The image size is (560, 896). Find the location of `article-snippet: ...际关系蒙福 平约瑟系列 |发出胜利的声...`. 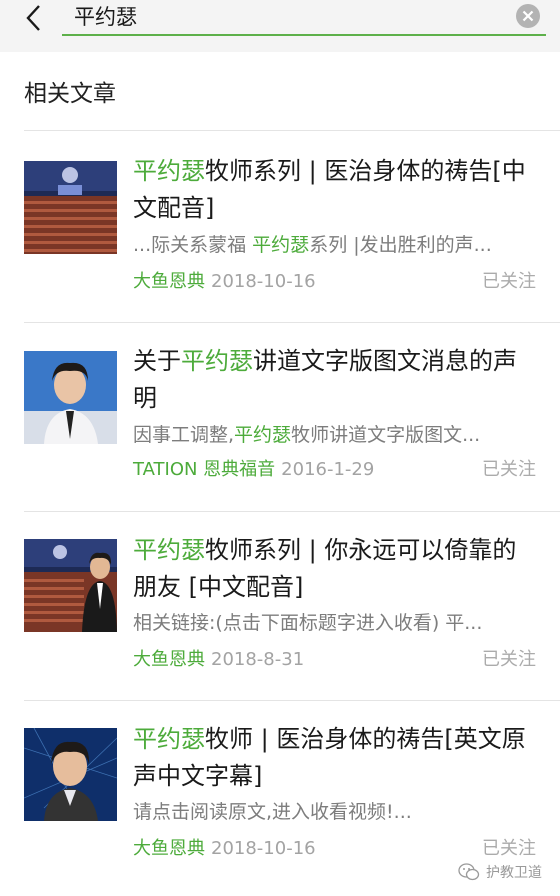

article-snippet: ...际关系蒙福 平约瑟系列 |发出胜利的声... is located at coordinates (312, 245).